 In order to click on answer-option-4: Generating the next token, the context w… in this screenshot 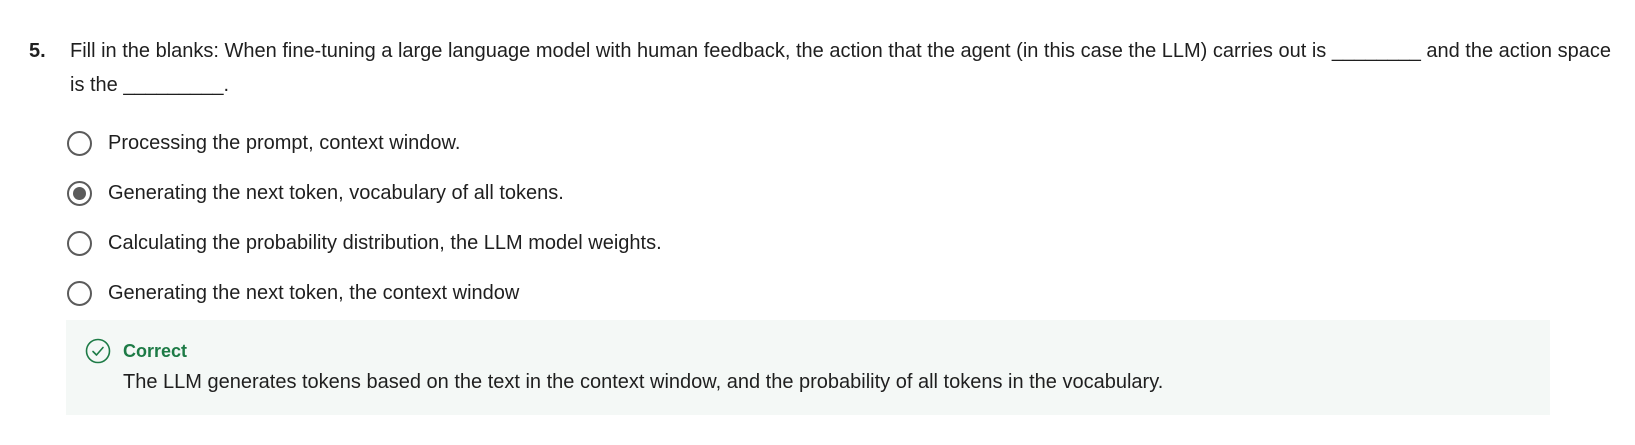, I will do `click(364, 293)`.